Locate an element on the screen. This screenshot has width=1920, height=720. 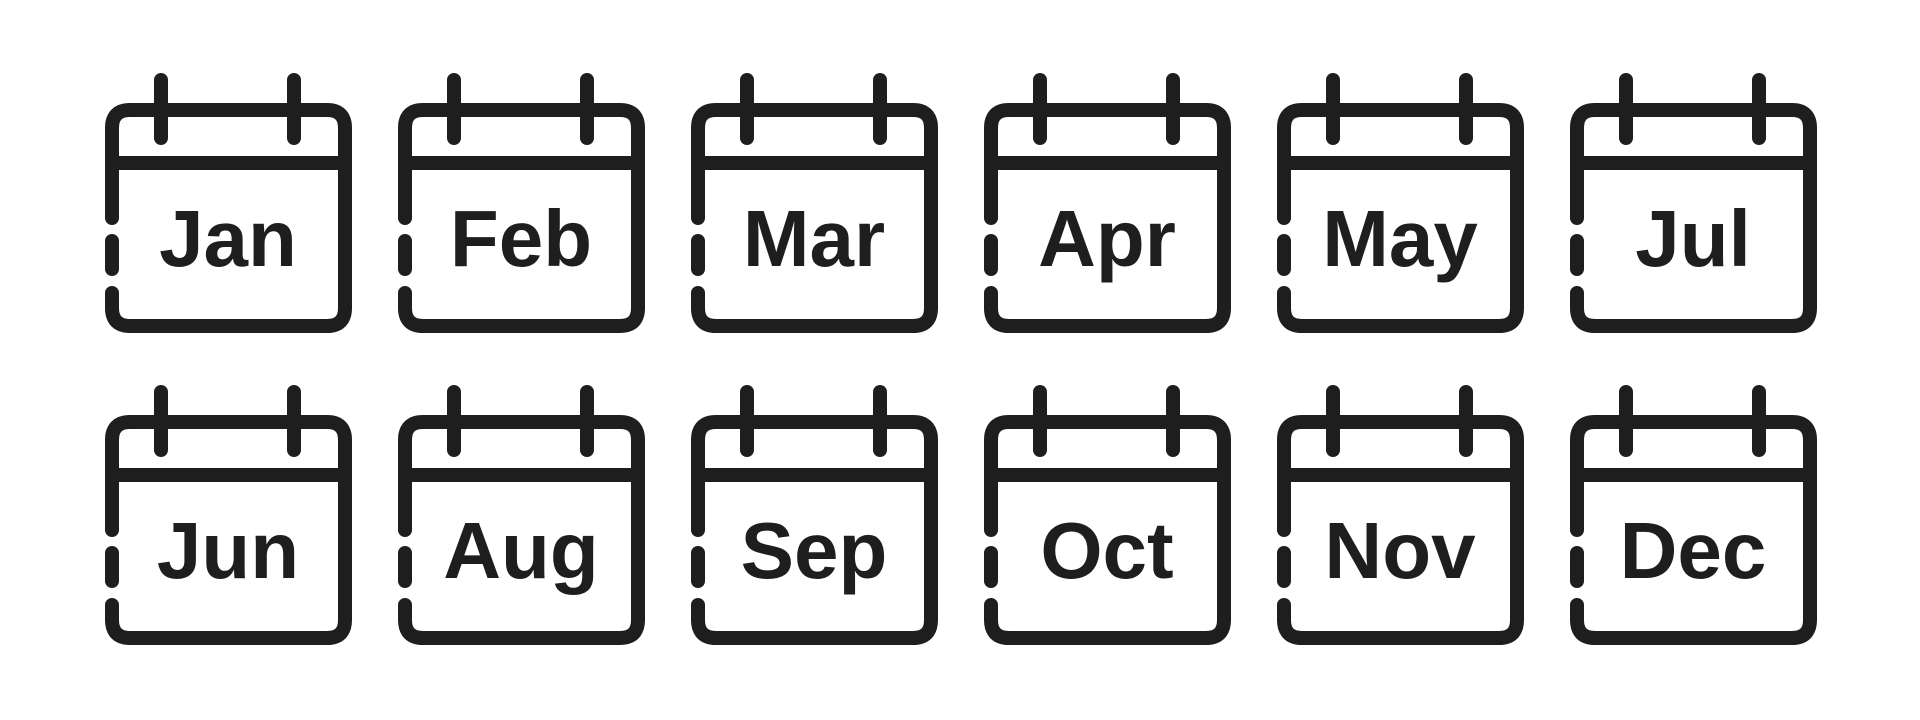
calendar-icon-jan: Jan is located at coordinates (229, 201).